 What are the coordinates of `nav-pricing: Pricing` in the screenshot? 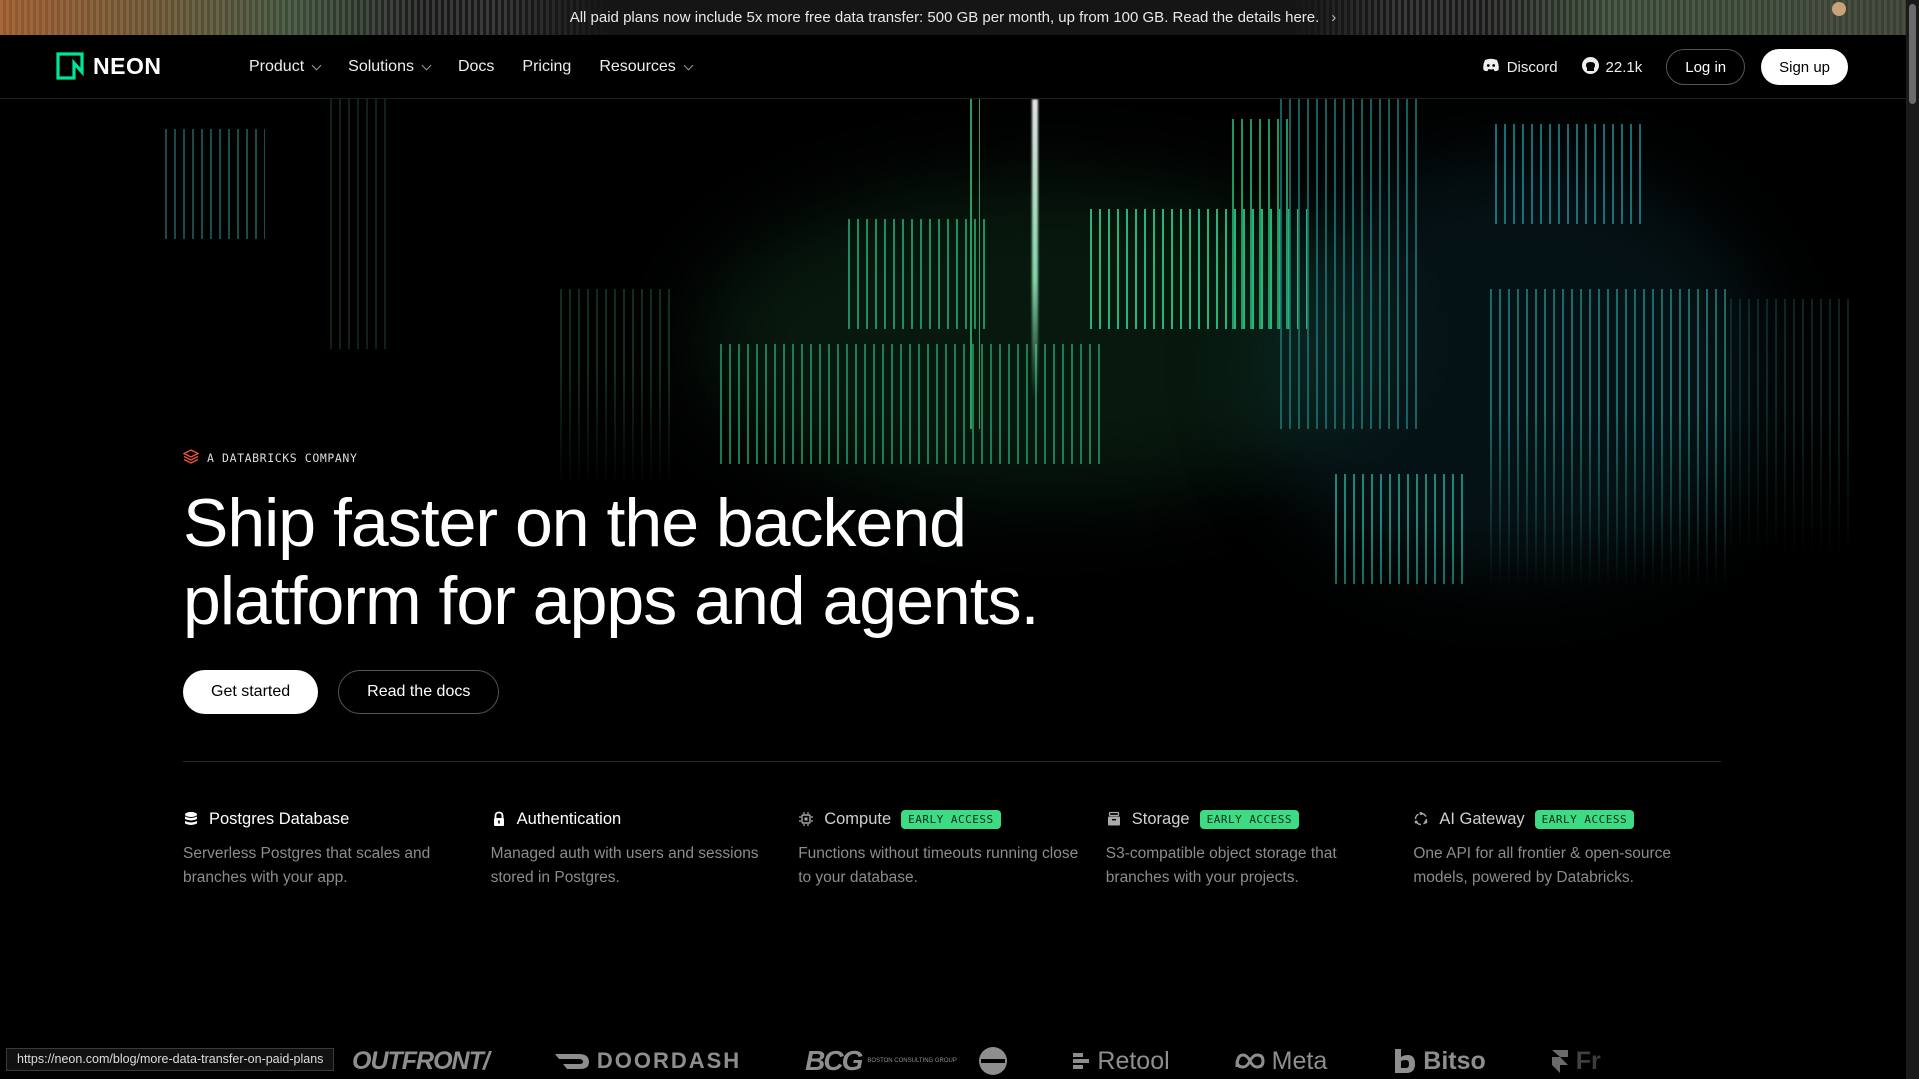 It's located at (546, 67).